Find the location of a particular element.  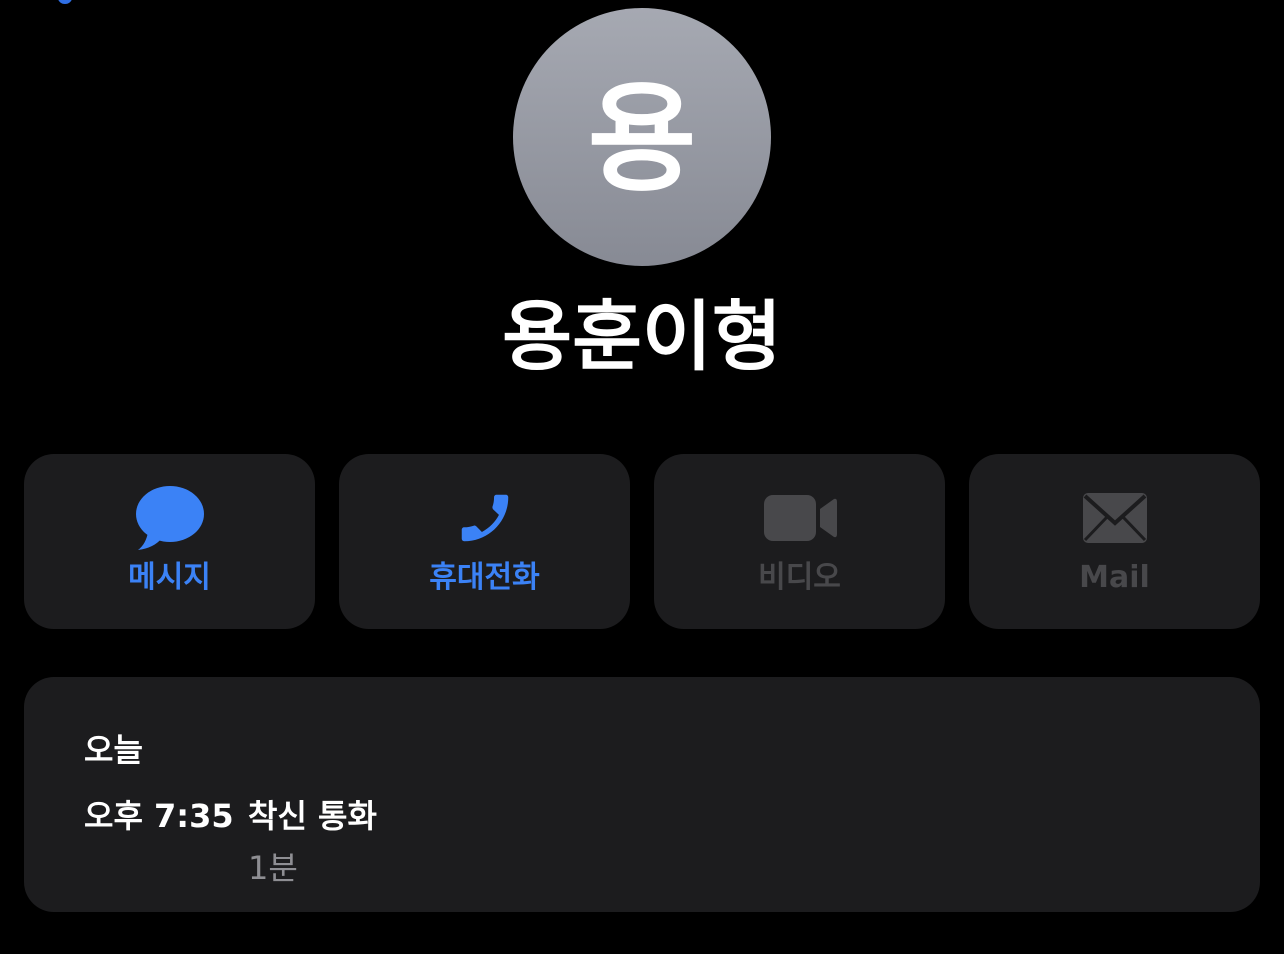

contact-name: 용훈이형 is located at coordinates (642, 336).